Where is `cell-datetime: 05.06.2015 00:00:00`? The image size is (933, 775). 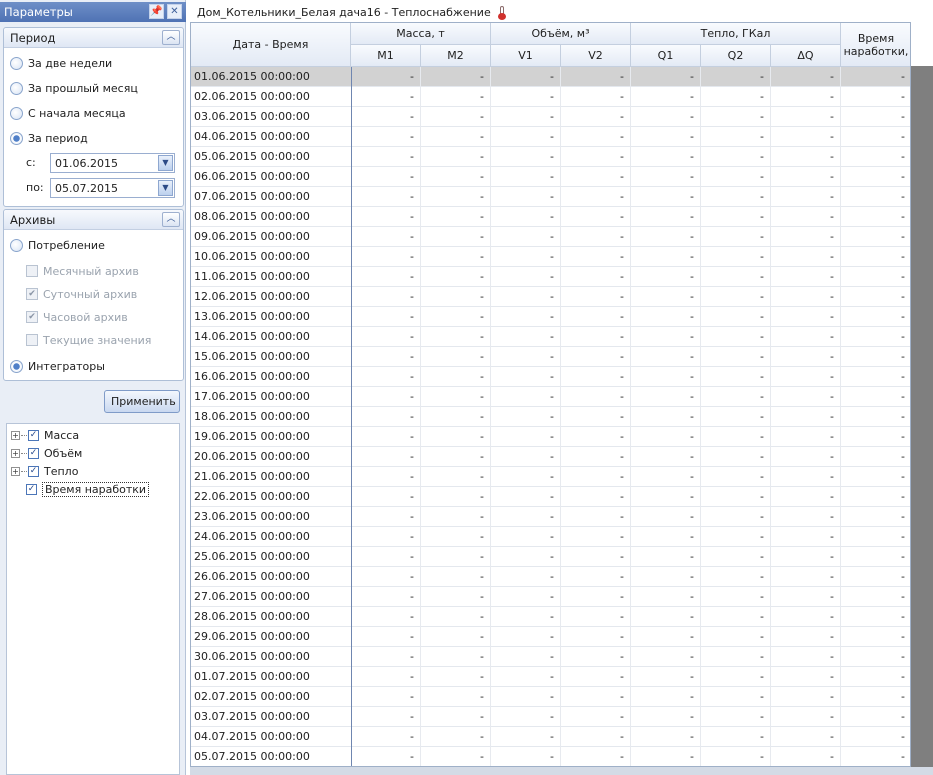 cell-datetime: 05.06.2015 00:00:00 is located at coordinates (252, 156).